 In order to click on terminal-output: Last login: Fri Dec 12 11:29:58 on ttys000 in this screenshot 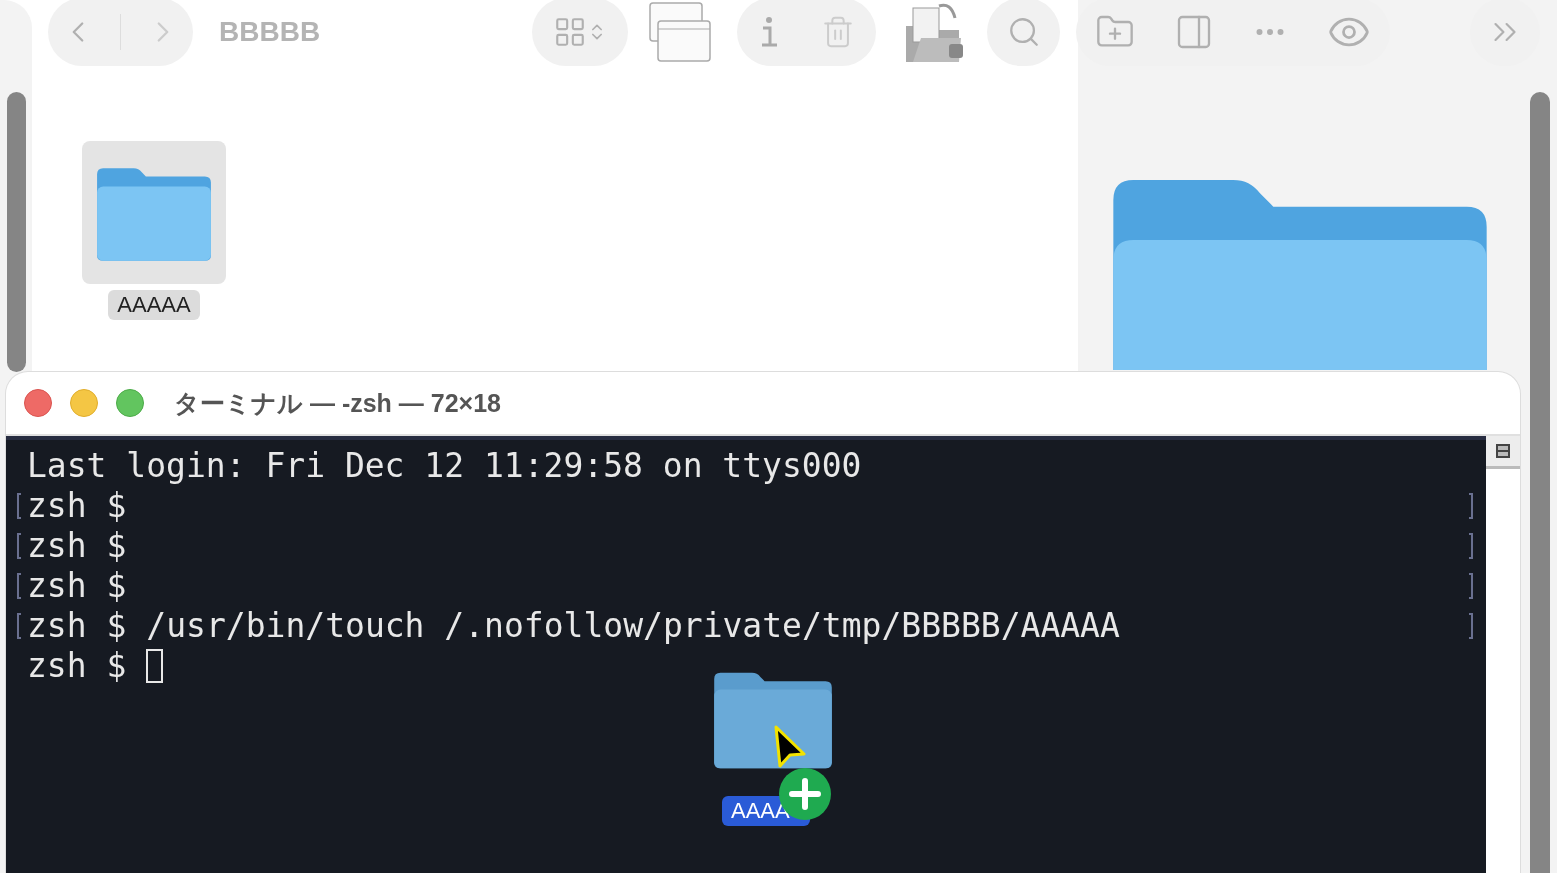, I will do `click(444, 466)`.